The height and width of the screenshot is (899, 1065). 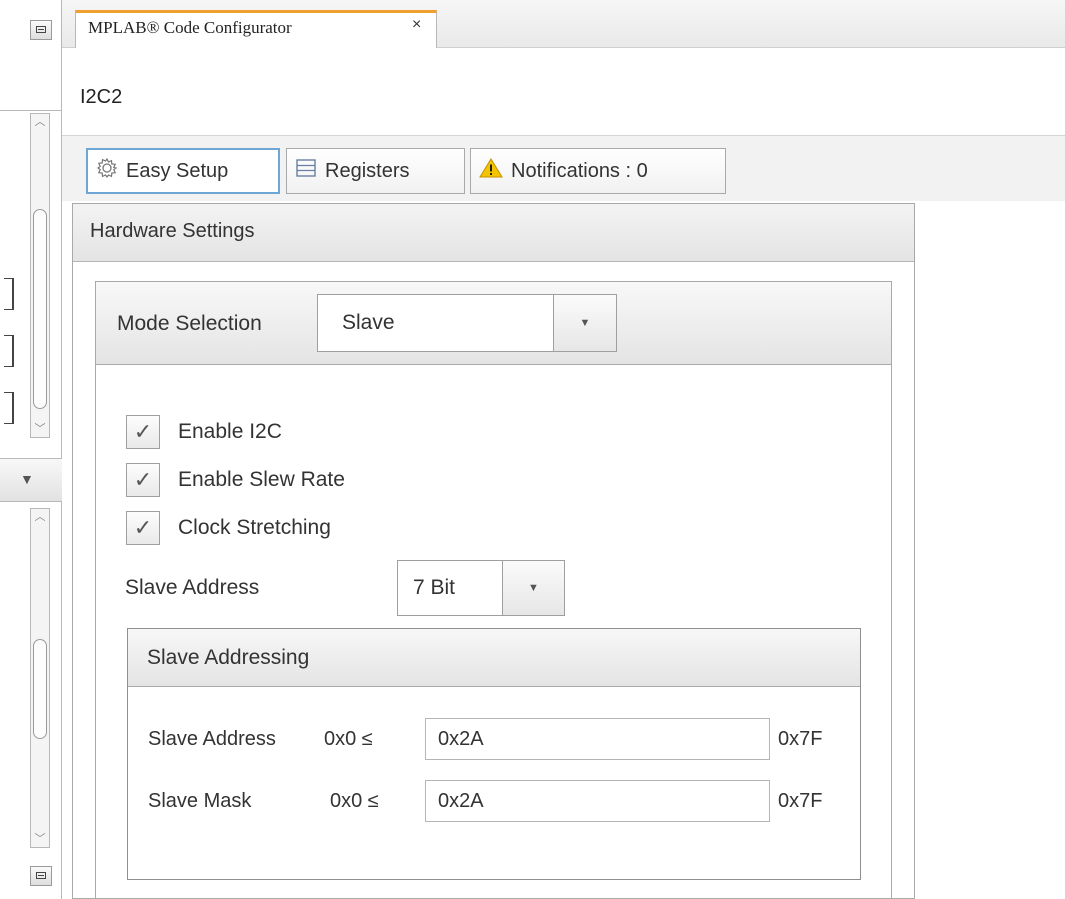 What do you see at coordinates (367, 170) in the screenshot?
I see `tab-registers-label: Registers` at bounding box center [367, 170].